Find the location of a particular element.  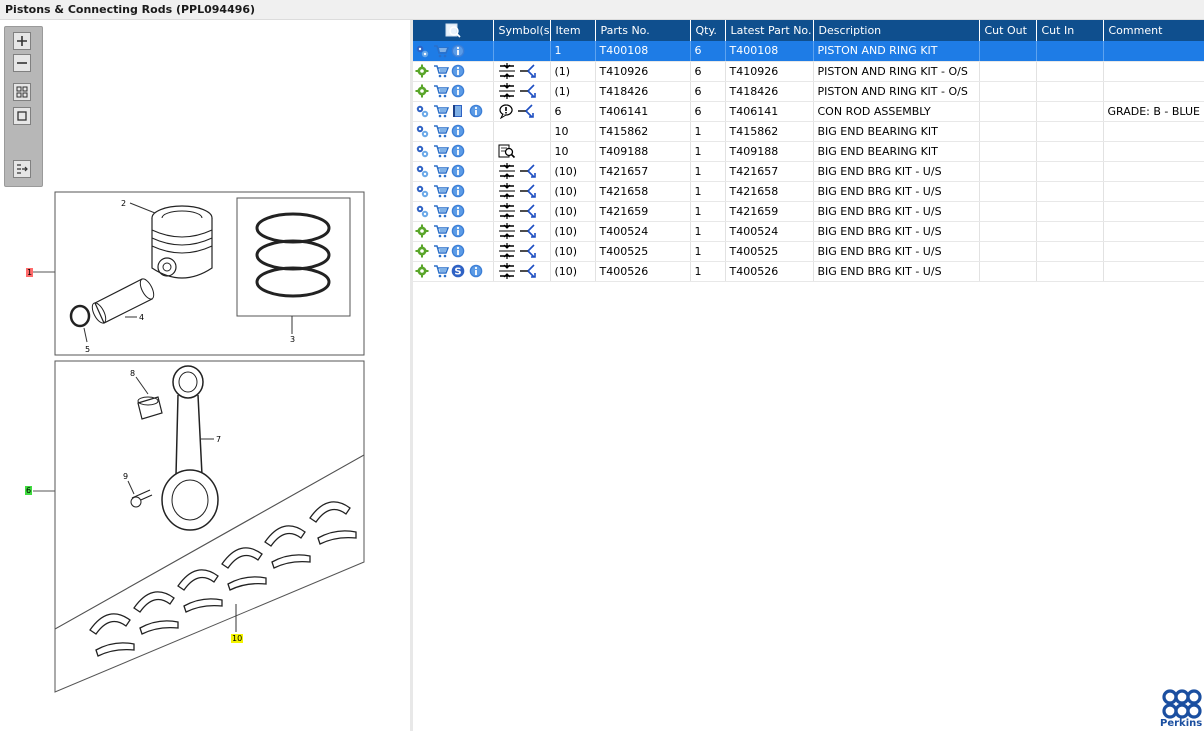

table-row: 1 T400108 6 T400108 PISTON AND RING KIT is located at coordinates (808, 51).